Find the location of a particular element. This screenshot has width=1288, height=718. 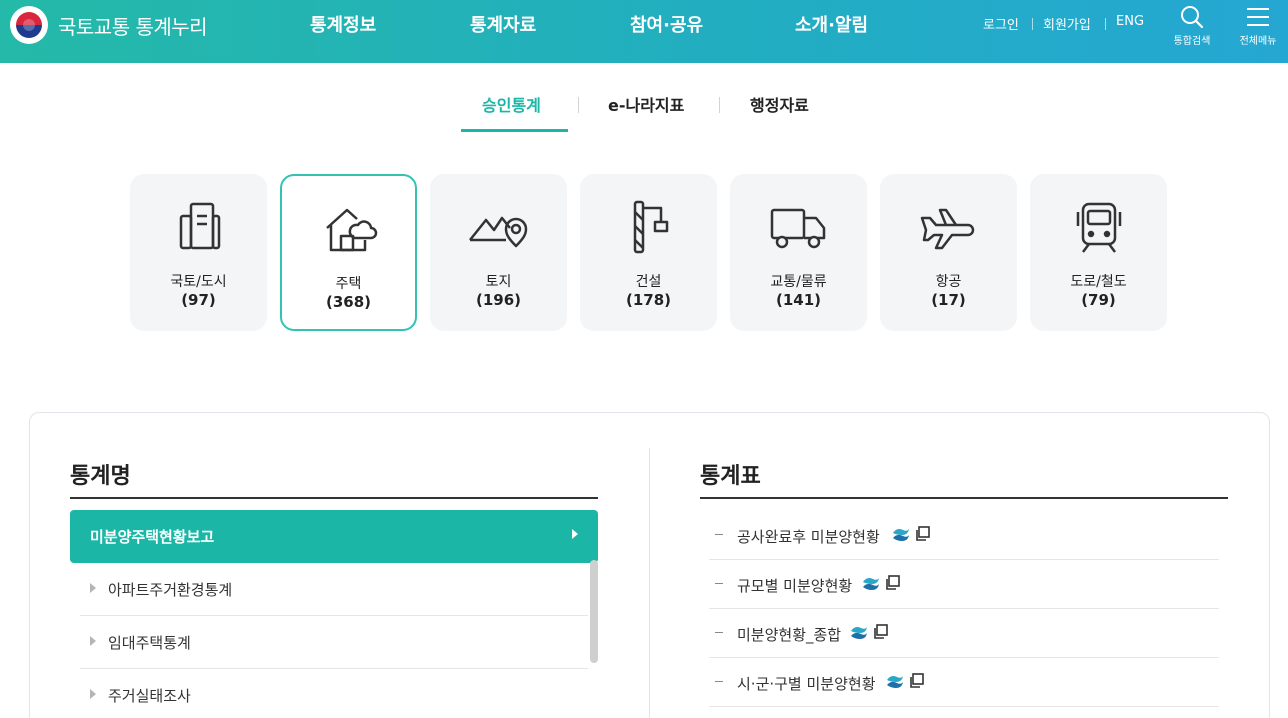

english-link: ENG is located at coordinates (1130, 21).